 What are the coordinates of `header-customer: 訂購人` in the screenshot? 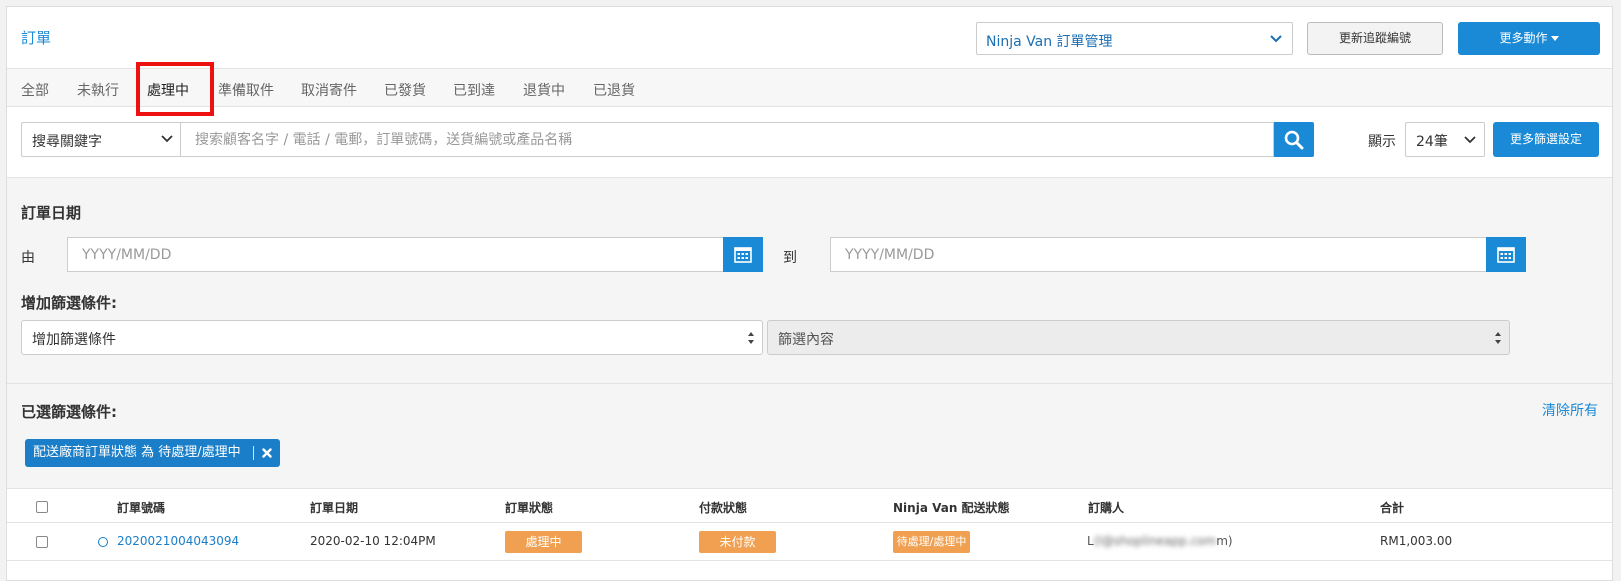 It's located at (1106, 508).